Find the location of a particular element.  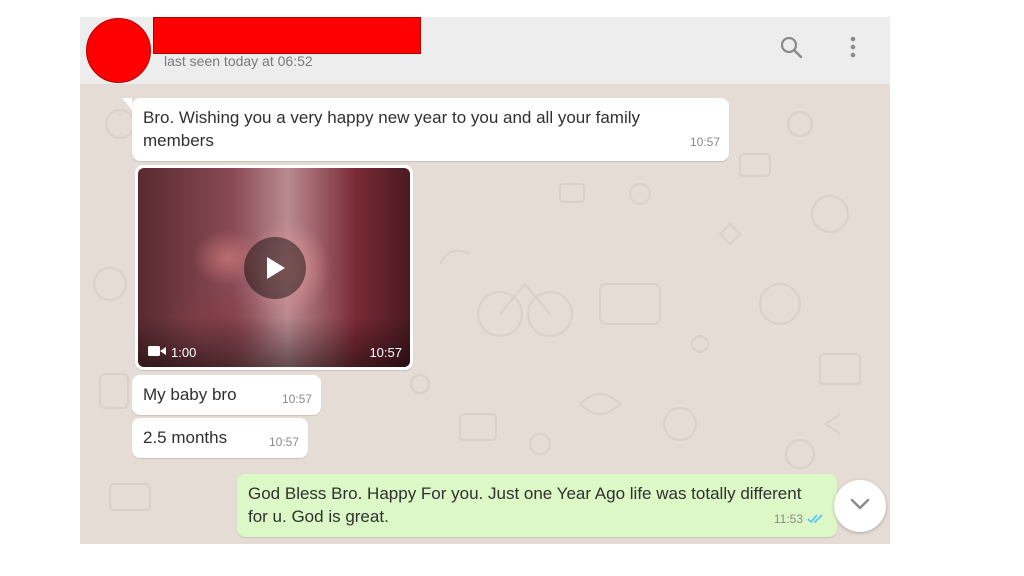

bubble-tail is located at coordinates (127, 104).